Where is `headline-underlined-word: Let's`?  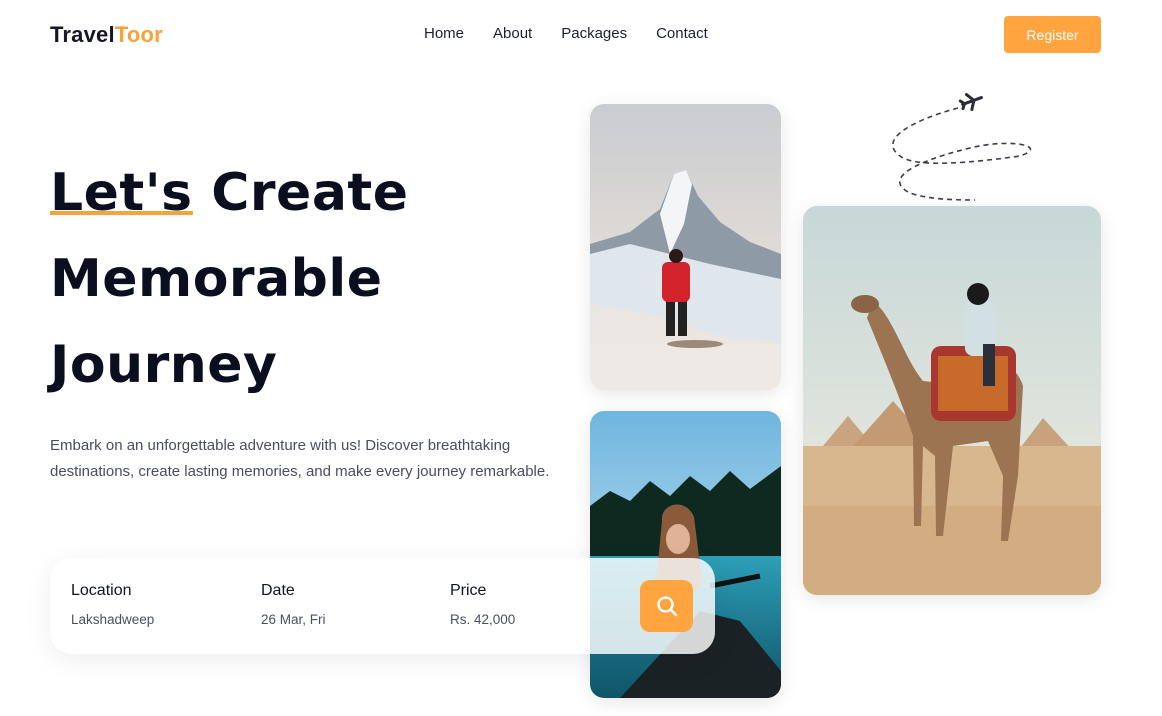 headline-underlined-word: Let's is located at coordinates (121, 193).